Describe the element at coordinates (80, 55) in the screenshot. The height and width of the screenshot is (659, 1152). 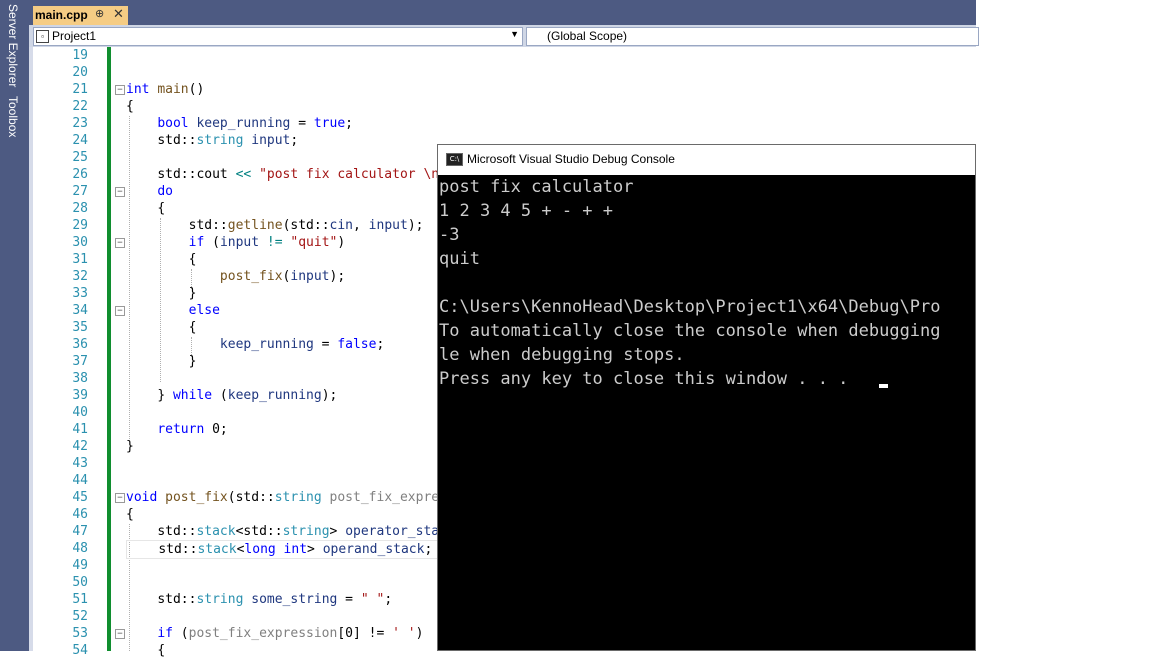
I see `line-number: 19` at that location.